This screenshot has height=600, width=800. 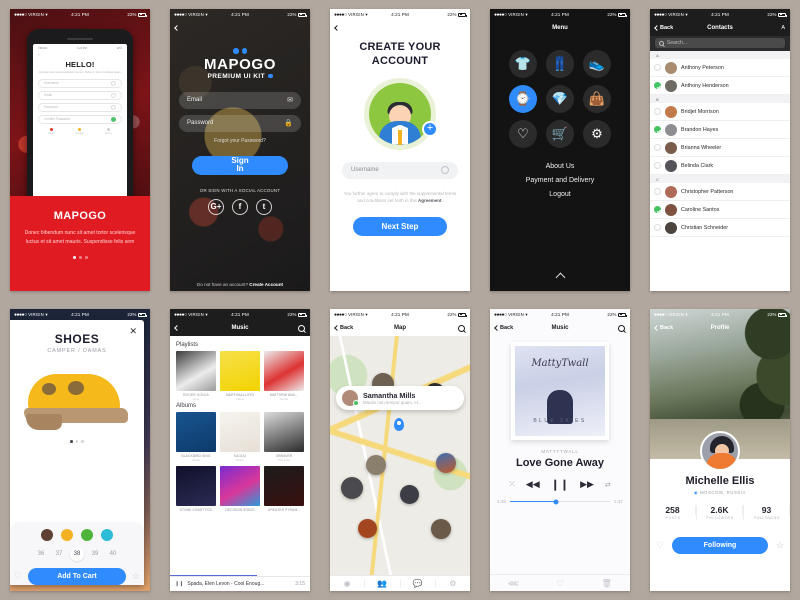 I want to click on map-pin-icon, so click(x=399, y=425).